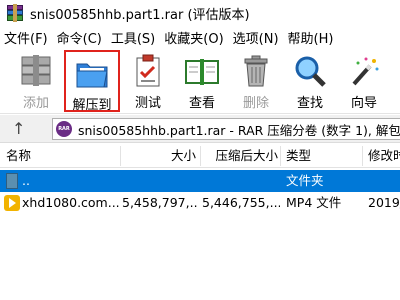 This screenshot has width=400, height=300. I want to click on list-item-parent-folder: .. 文件夹, so click(200, 181).